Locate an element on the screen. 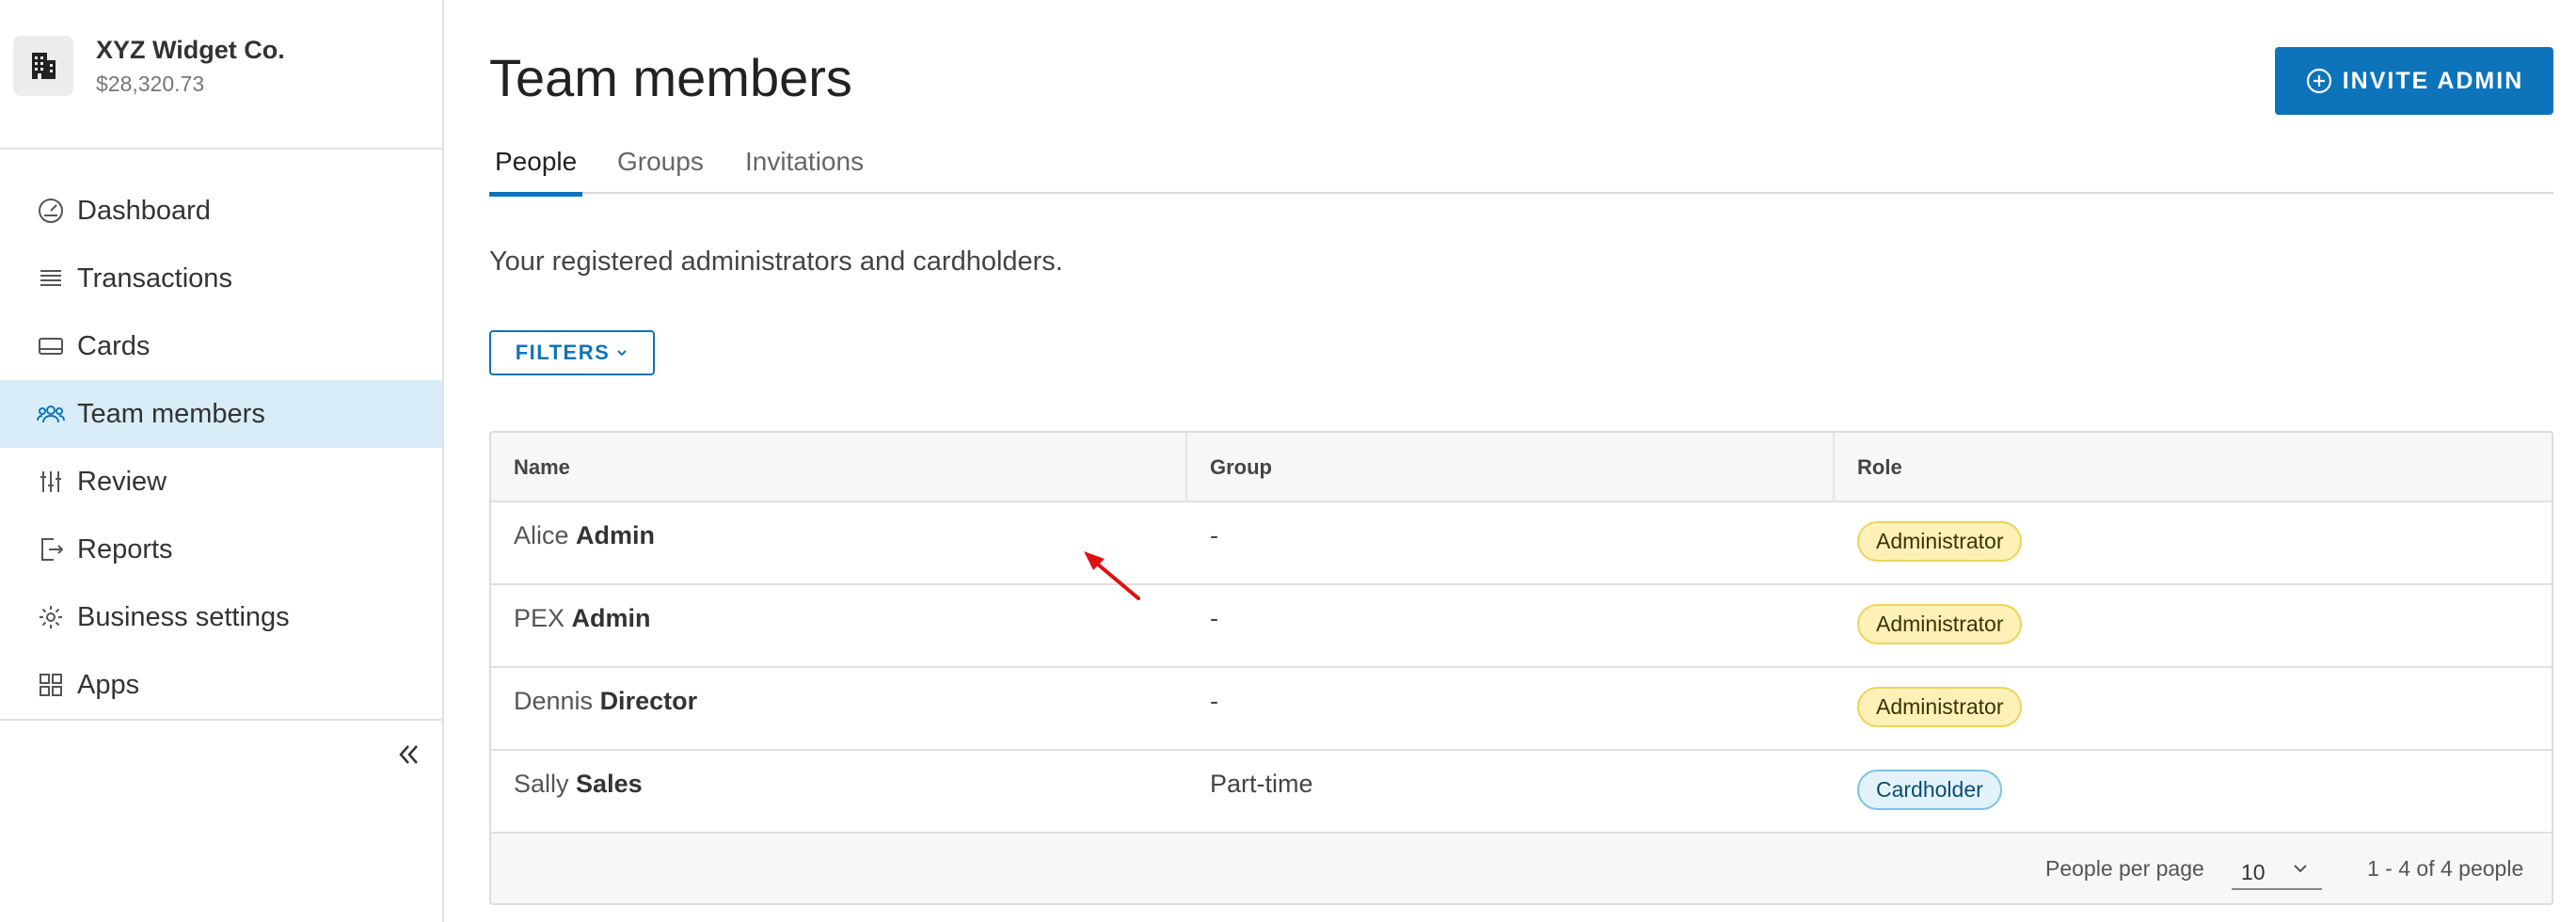  company-header: XYZ Widget Co. $28,320.73 is located at coordinates (225, 67).